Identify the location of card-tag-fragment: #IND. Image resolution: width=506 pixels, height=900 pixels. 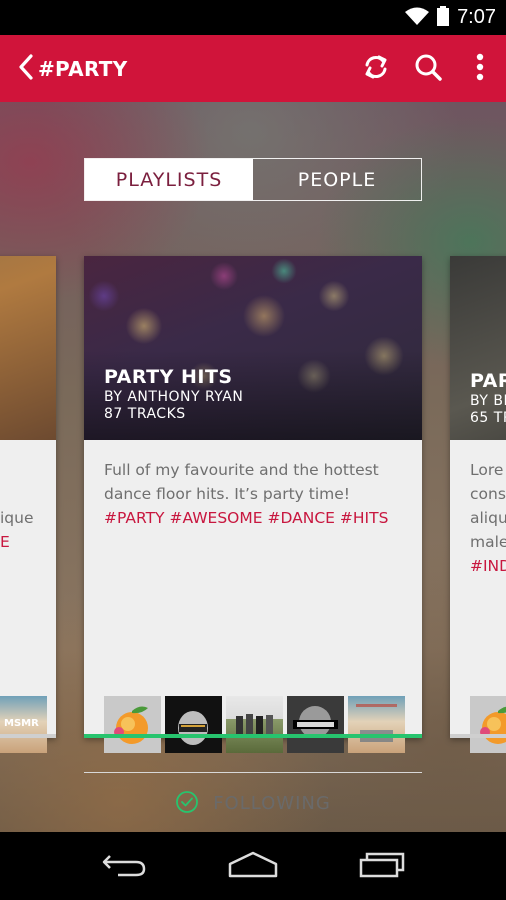
(488, 566).